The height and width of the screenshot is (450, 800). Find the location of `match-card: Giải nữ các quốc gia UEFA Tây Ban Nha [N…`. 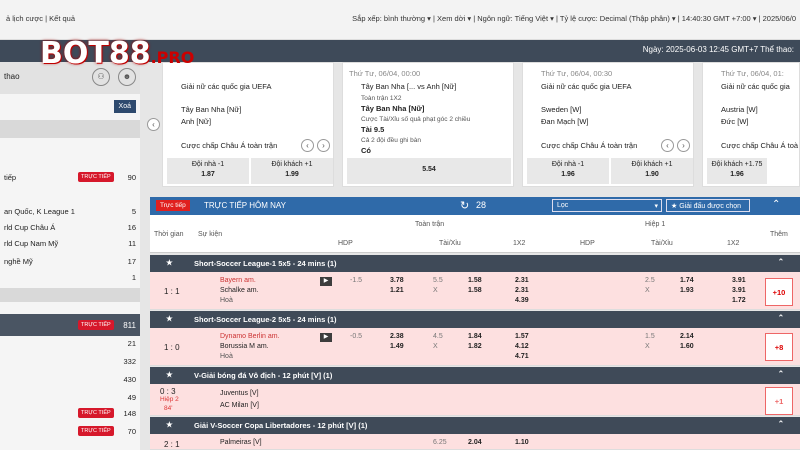

match-card: Giải nữ các quốc gia UEFA Tây Ban Nha [N… is located at coordinates (248, 124).